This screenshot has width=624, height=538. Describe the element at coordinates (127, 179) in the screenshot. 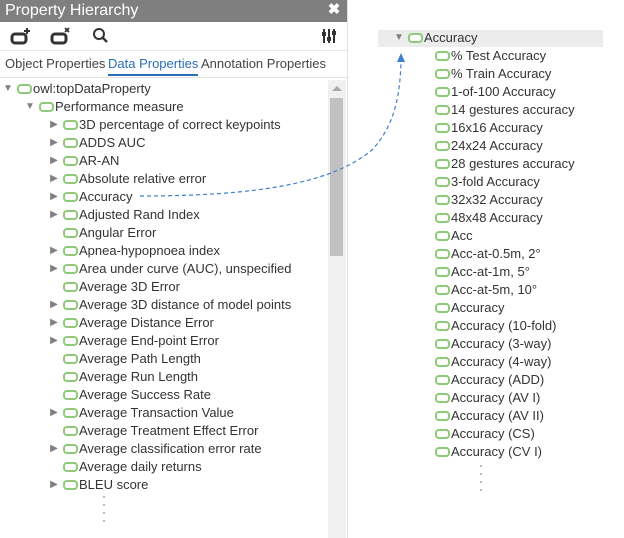

I see `tree-item: ▶ Absolute relative error` at that location.